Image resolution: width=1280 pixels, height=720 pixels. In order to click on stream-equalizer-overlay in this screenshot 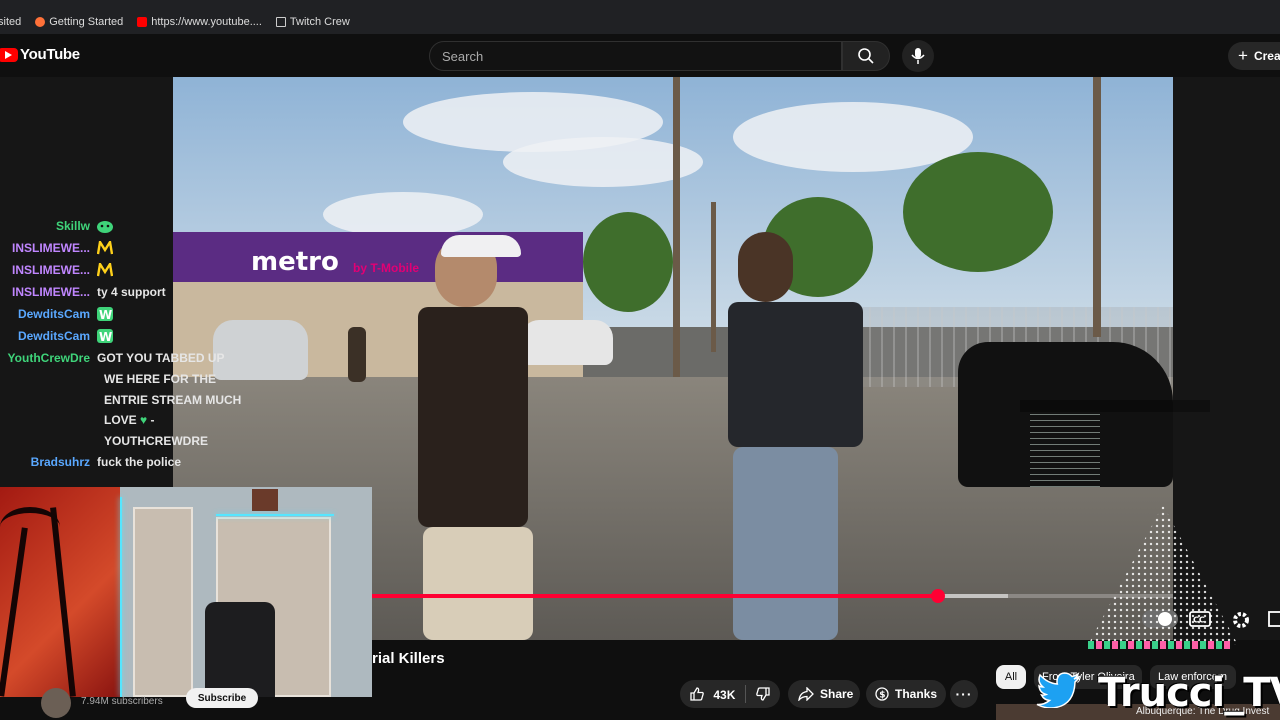, I will do `click(1160, 645)`.